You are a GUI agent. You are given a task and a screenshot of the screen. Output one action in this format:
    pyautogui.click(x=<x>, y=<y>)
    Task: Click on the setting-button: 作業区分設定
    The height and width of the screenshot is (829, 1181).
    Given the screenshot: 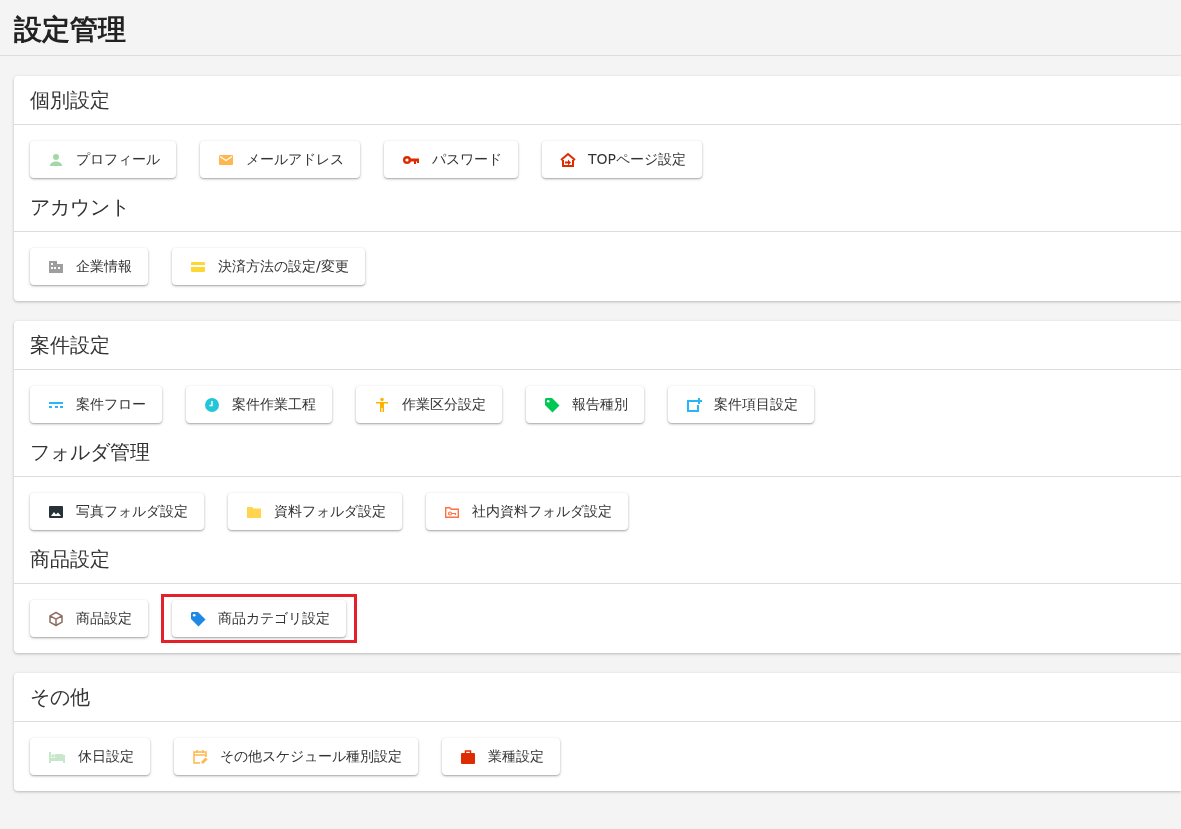 What is the action you would take?
    pyautogui.click(x=429, y=404)
    